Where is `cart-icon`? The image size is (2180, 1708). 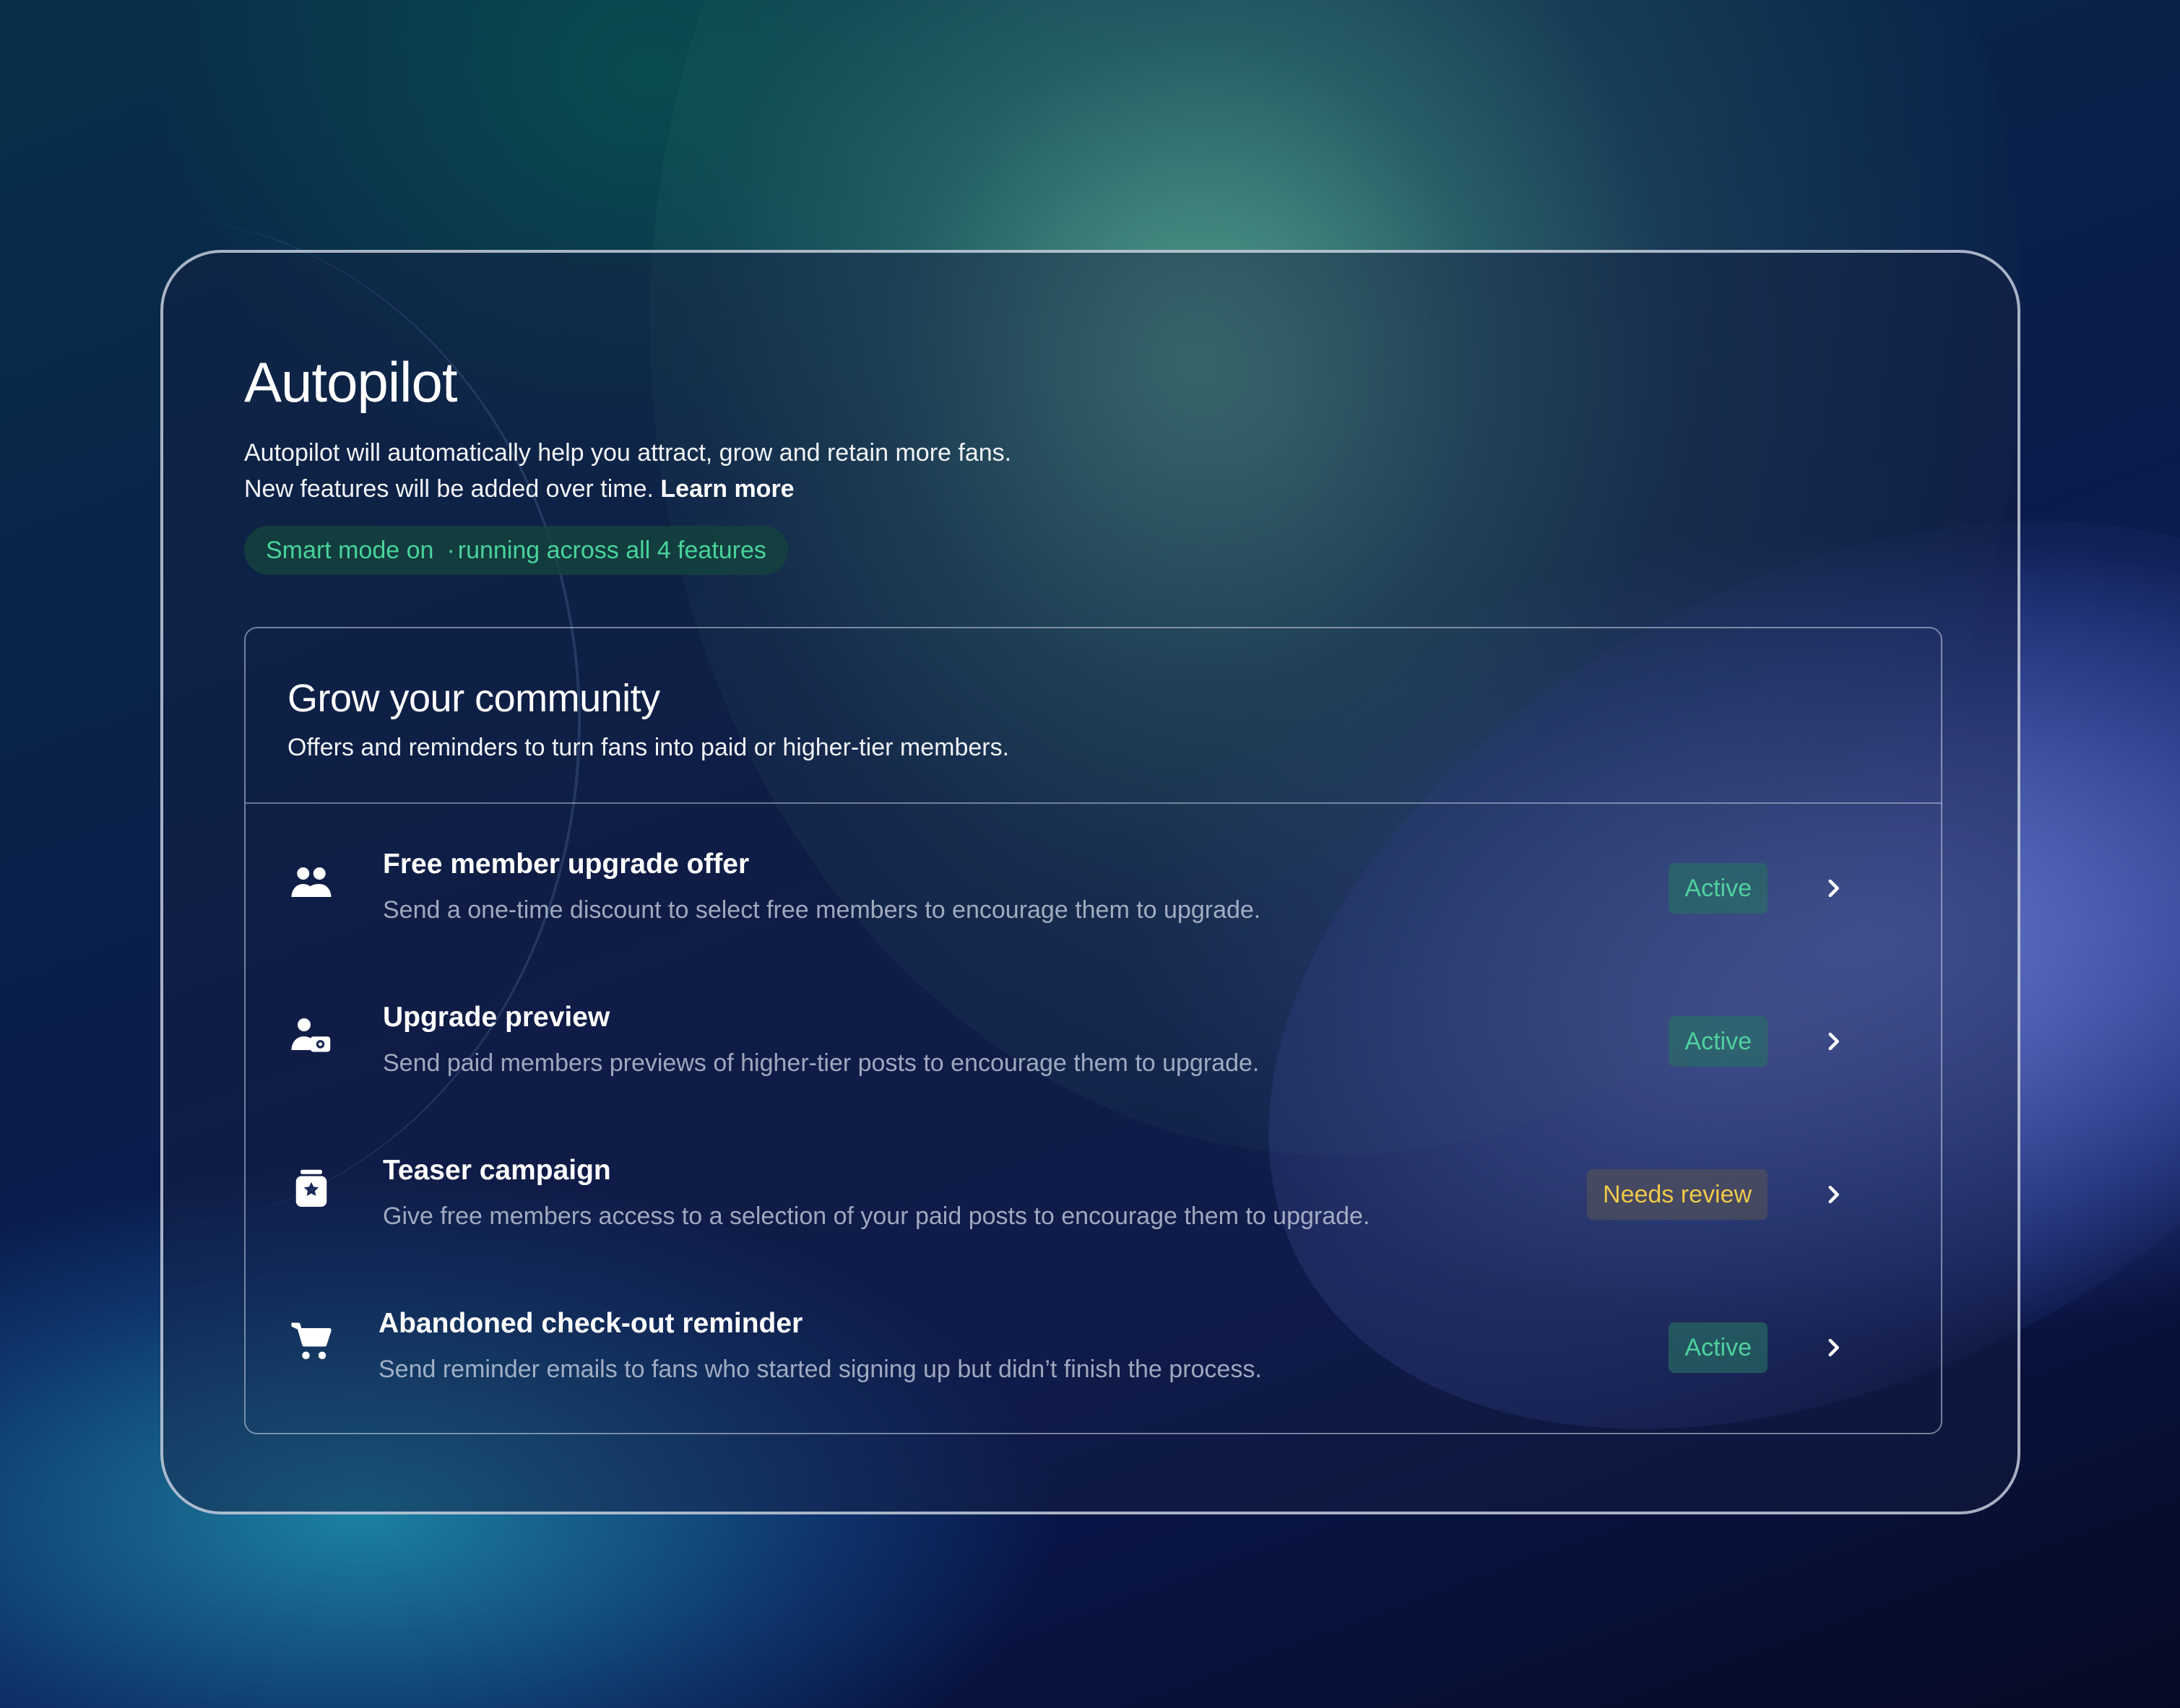
cart-icon is located at coordinates (311, 1342).